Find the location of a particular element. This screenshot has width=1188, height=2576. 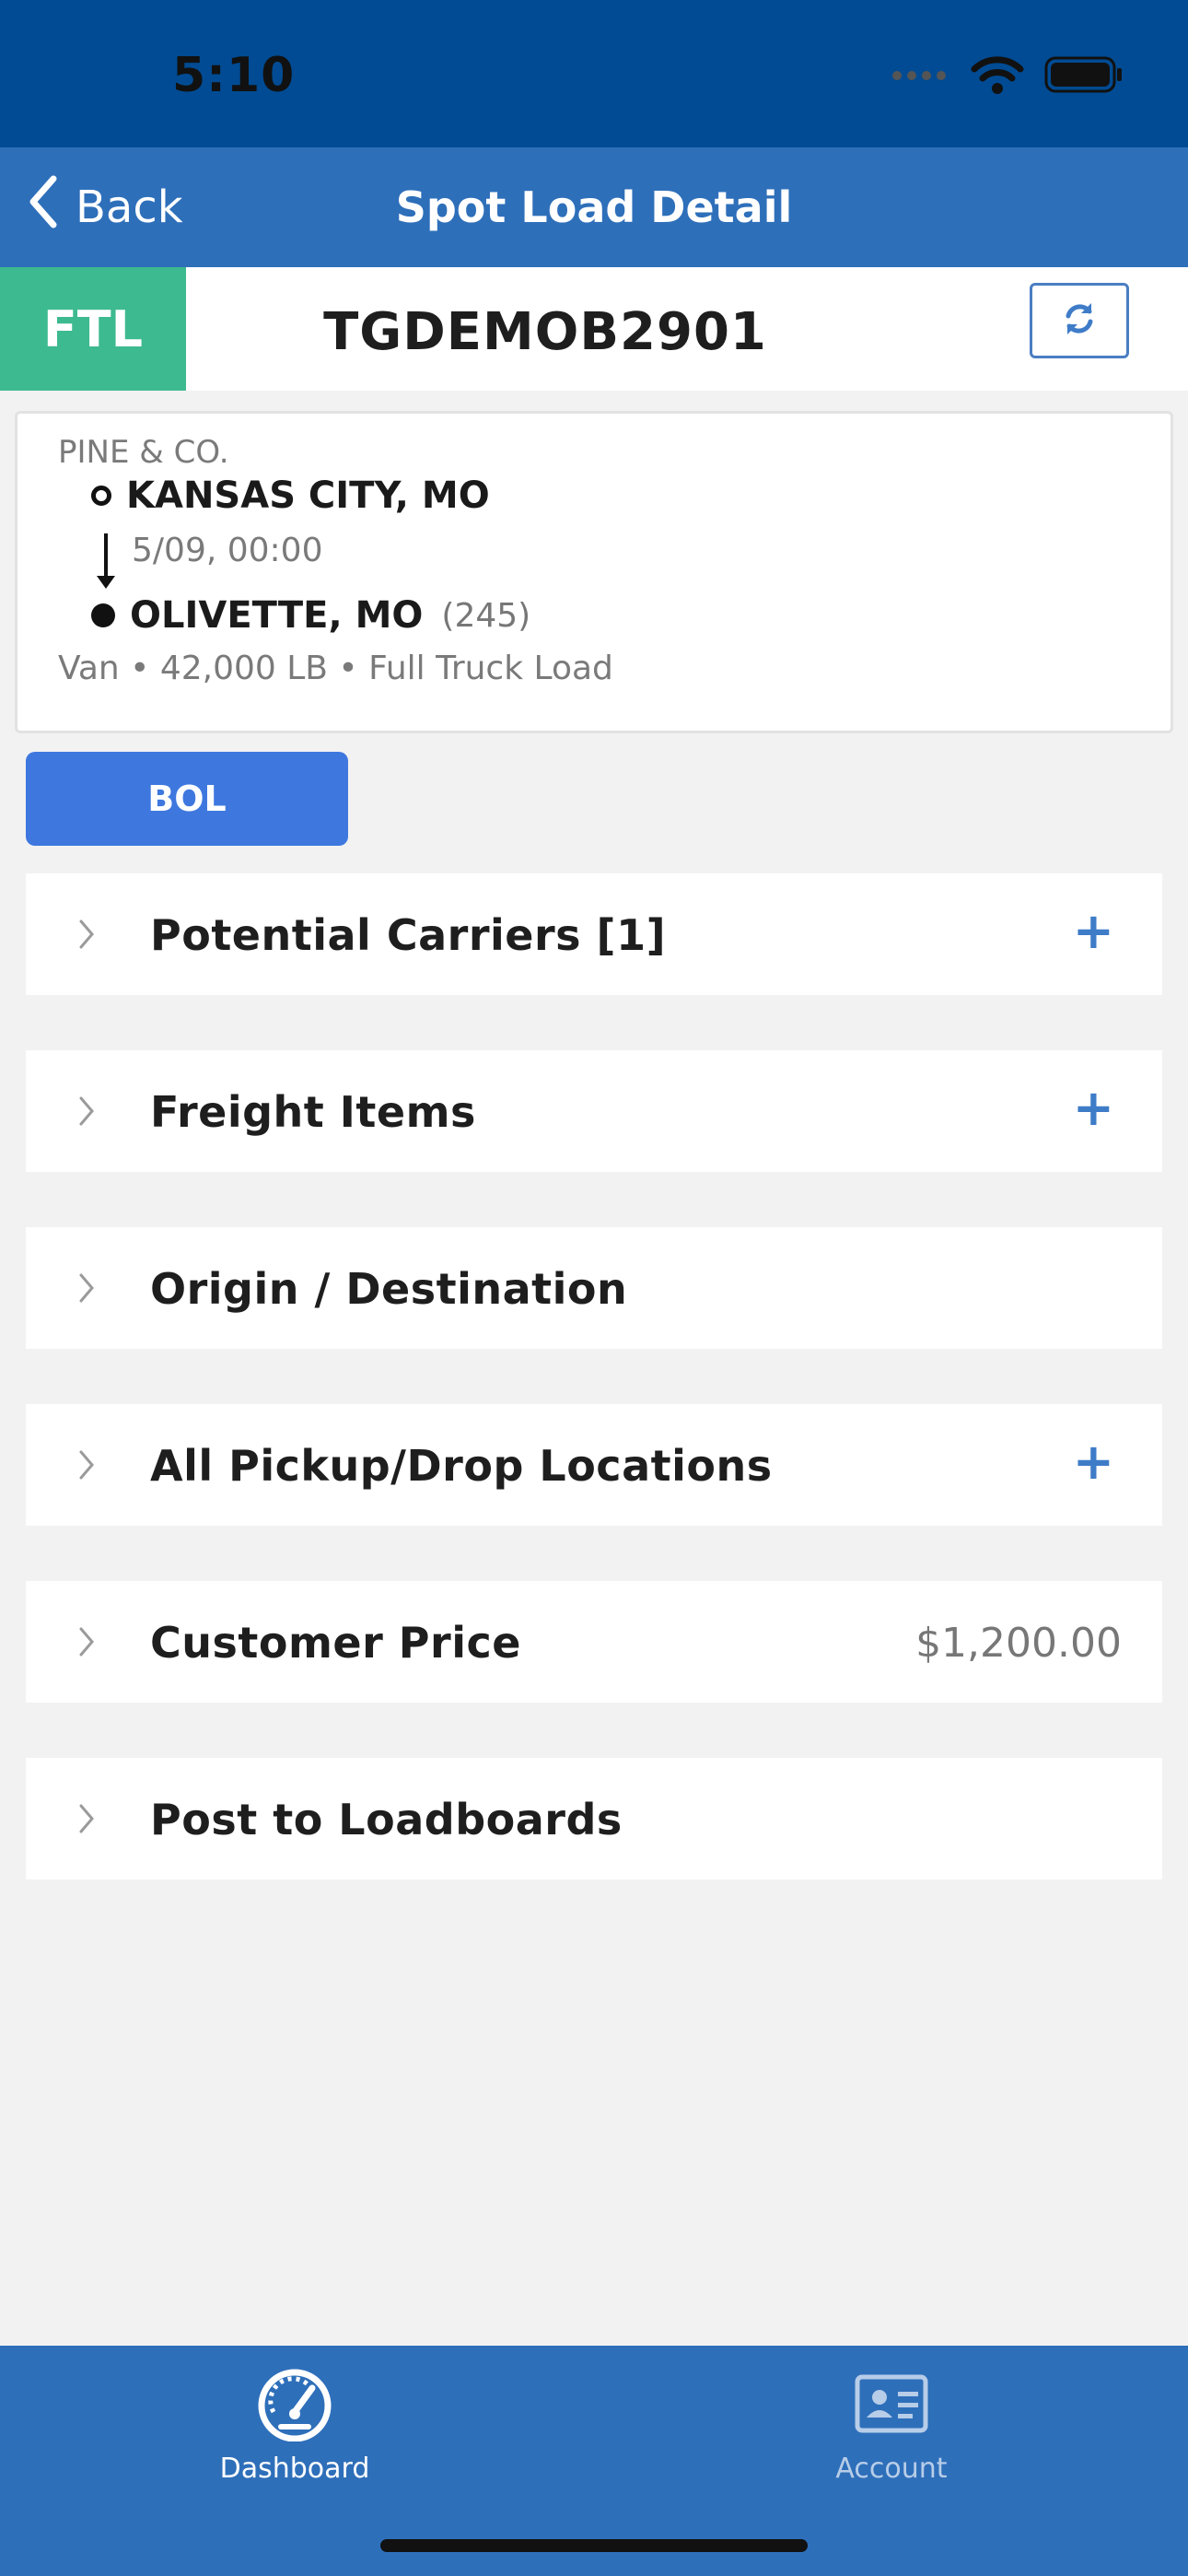

add-carrier-icon: + is located at coordinates (1093, 931).